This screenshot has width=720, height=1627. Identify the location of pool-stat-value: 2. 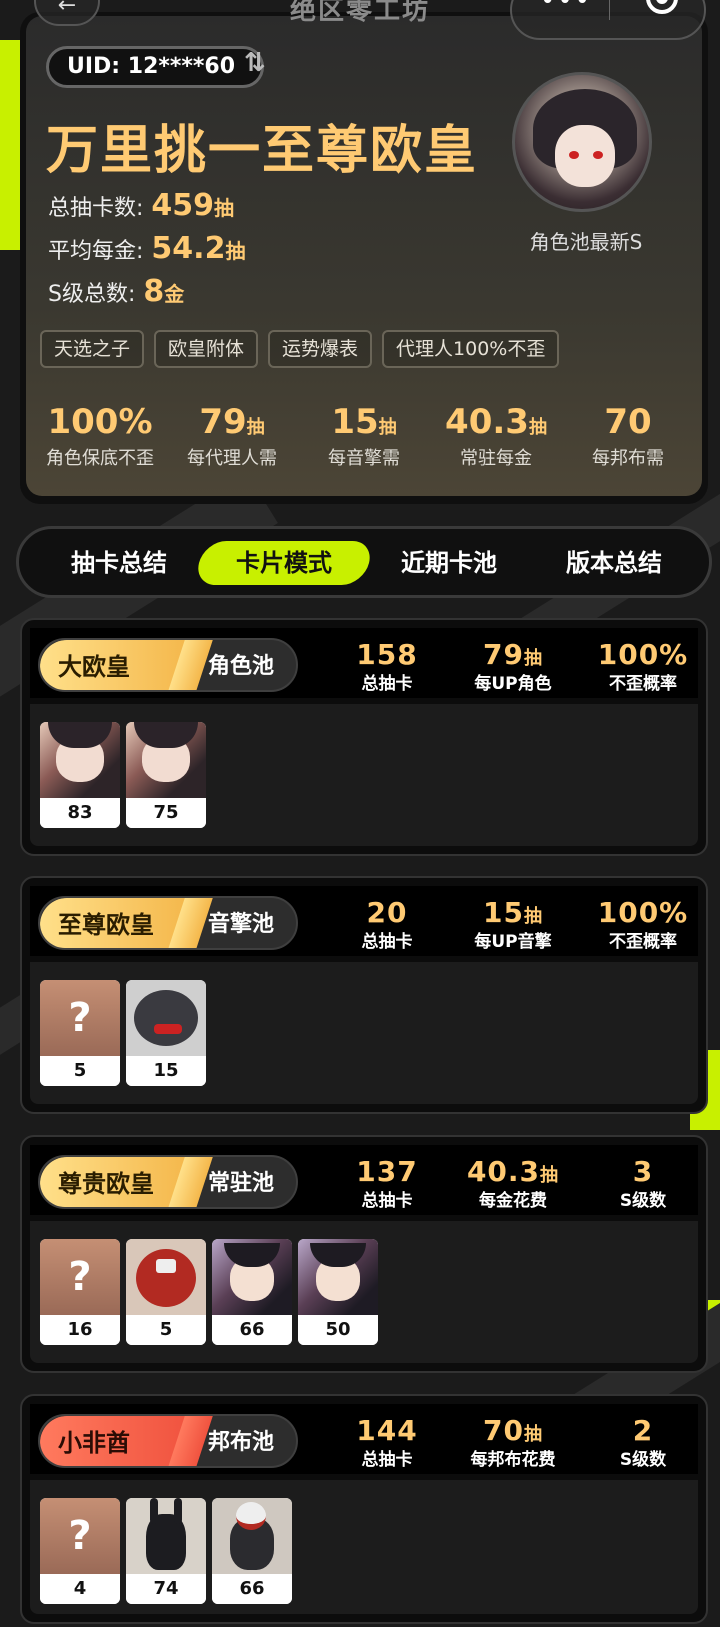
(643, 1430).